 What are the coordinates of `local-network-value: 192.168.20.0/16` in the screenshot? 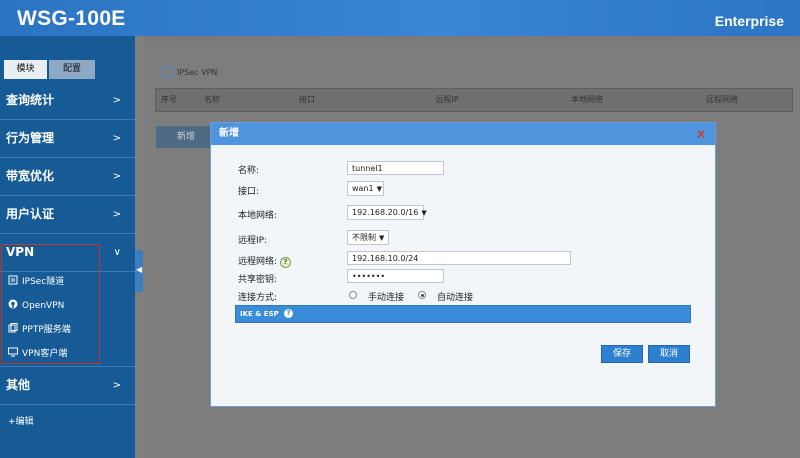 It's located at (385, 212).